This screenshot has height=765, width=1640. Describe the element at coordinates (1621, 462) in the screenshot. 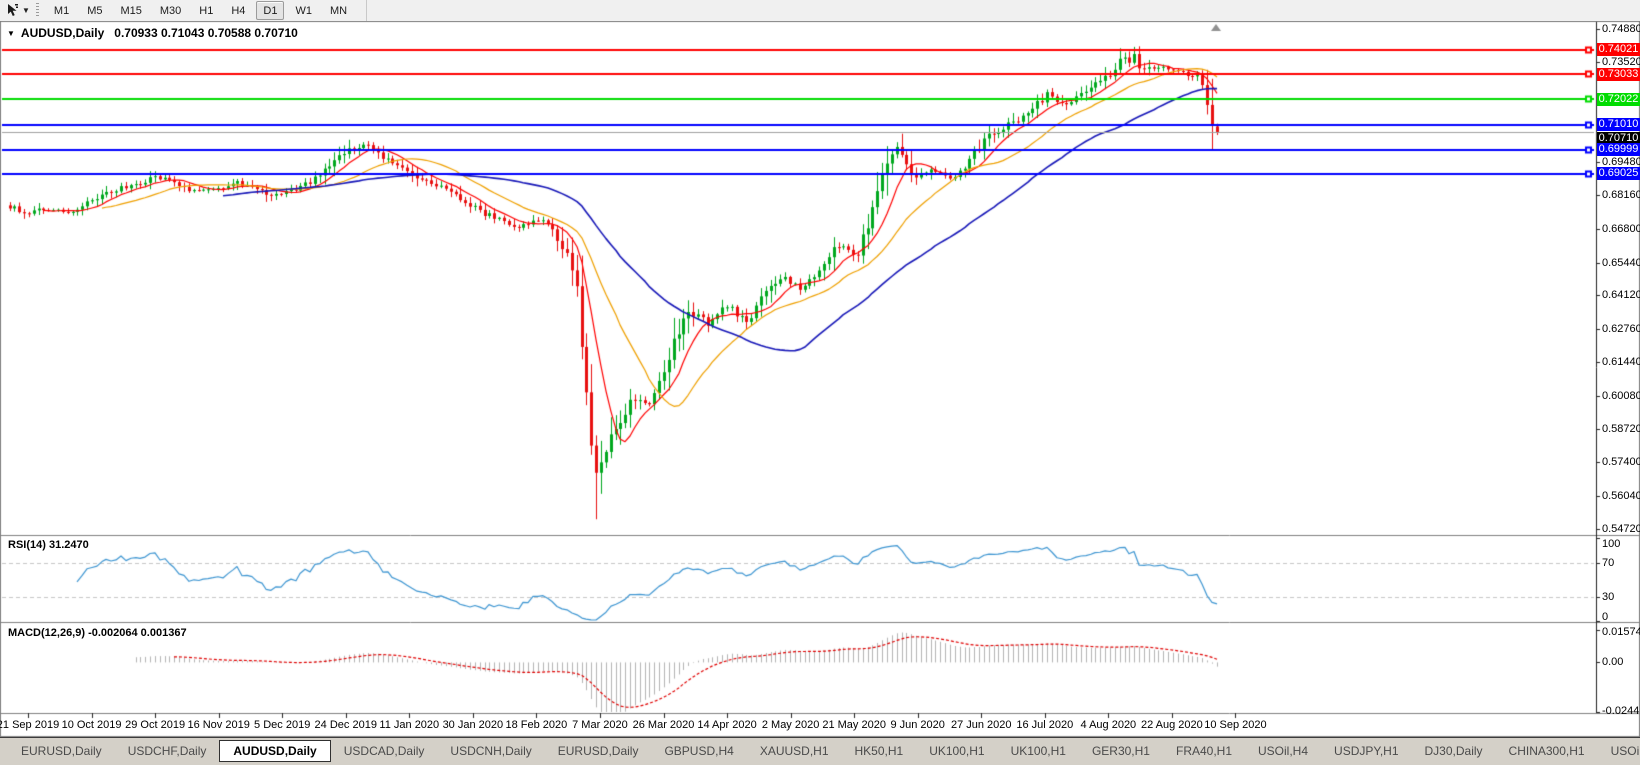

I see `price-tick-label: 0.57400` at that location.